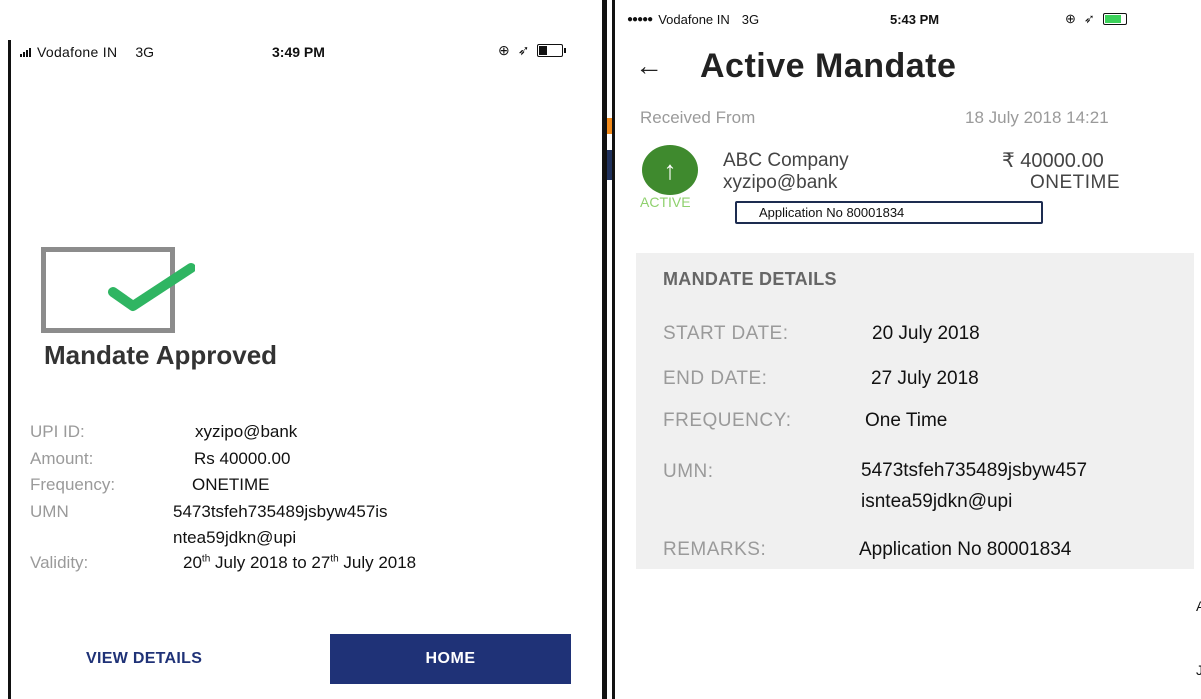 The height and width of the screenshot is (699, 1201). What do you see at coordinates (161, 355) in the screenshot?
I see `page-title: Mandate Approved` at bounding box center [161, 355].